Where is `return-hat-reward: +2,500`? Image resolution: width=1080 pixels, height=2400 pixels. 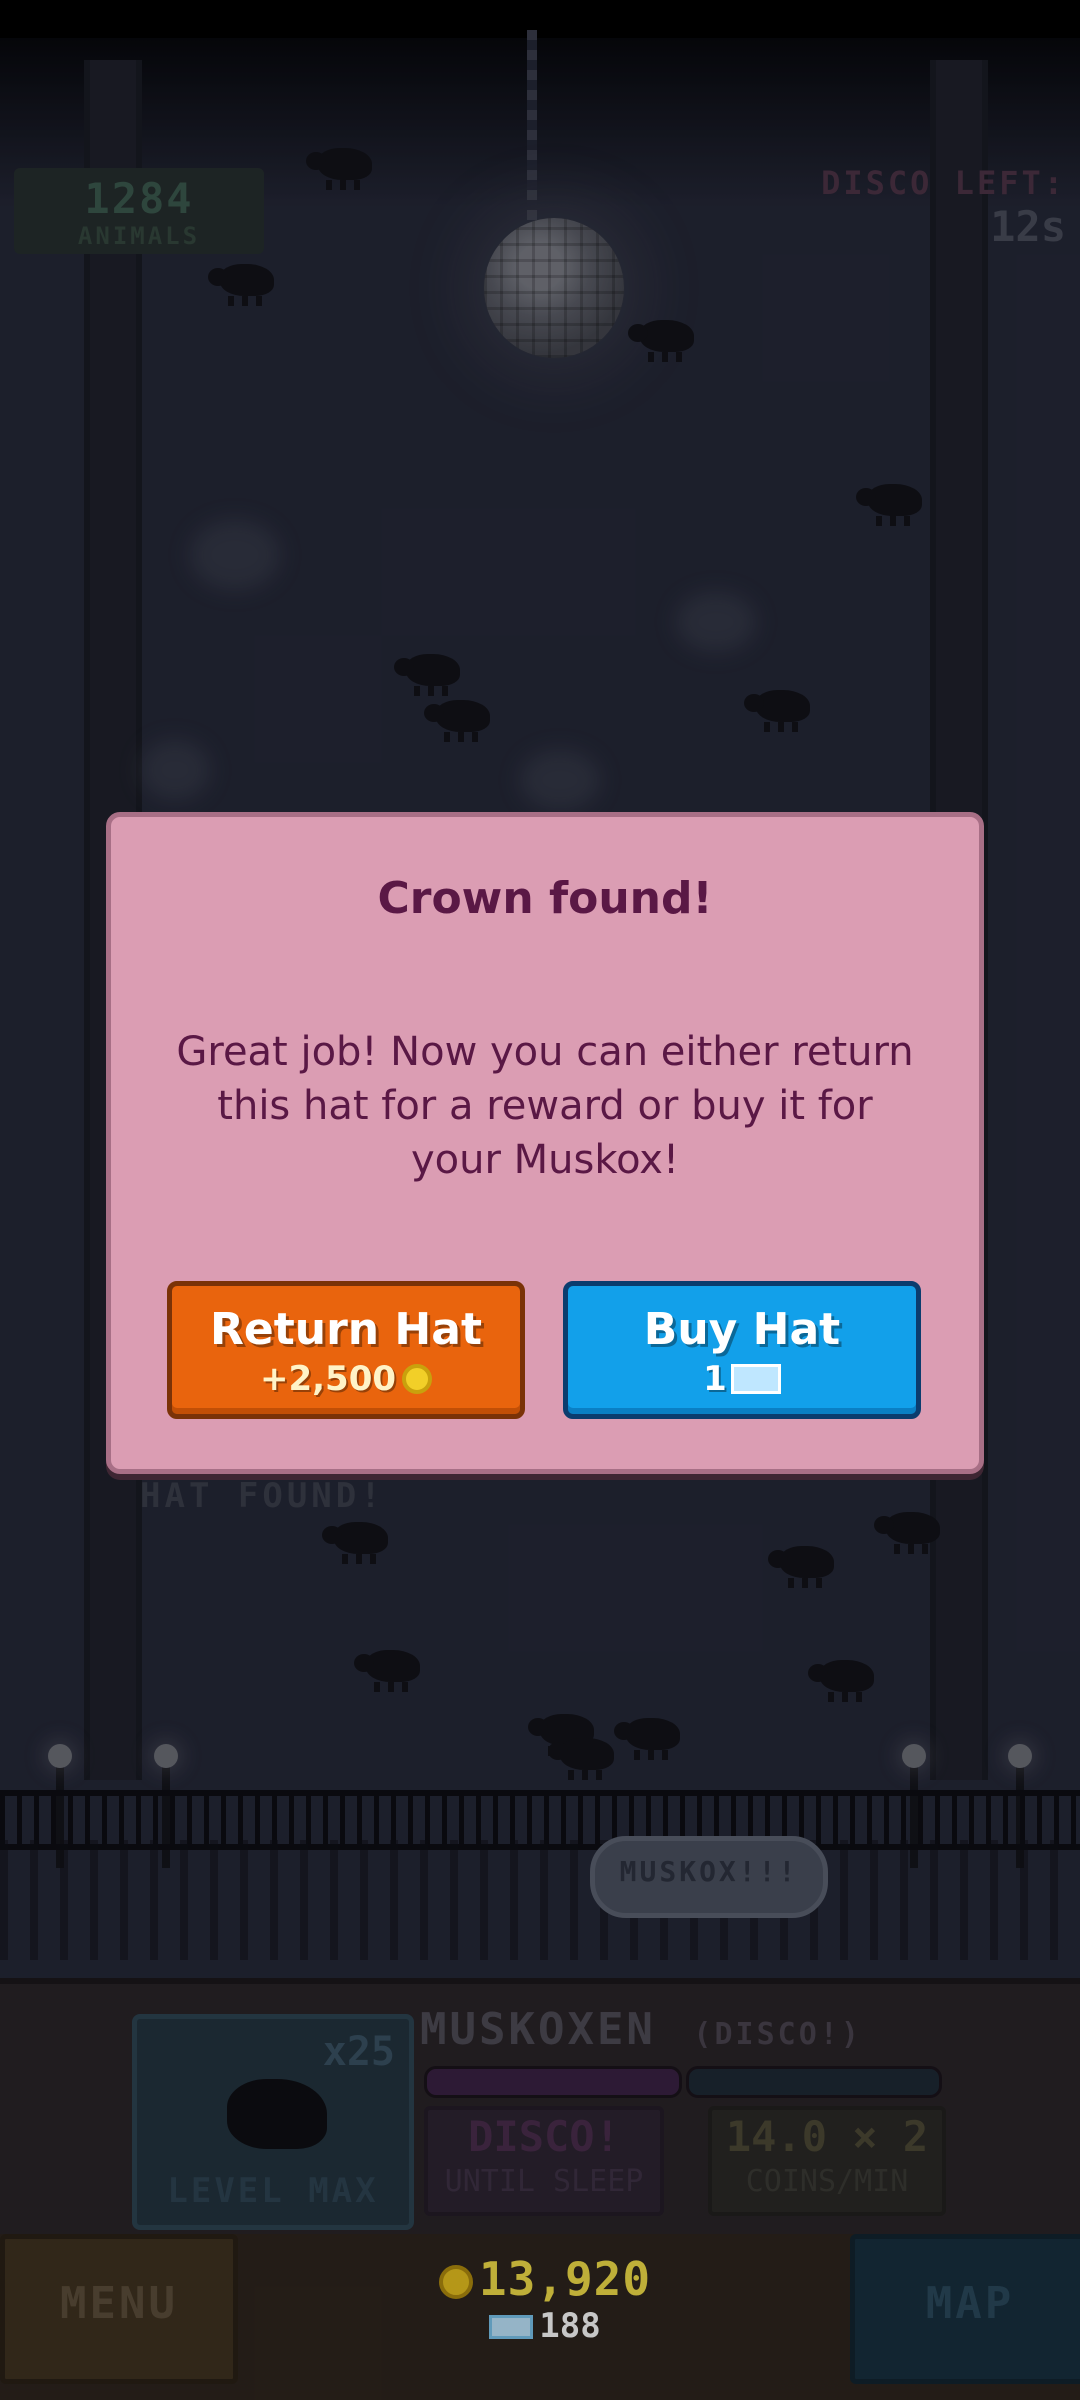
return-hat-reward: +2,500 is located at coordinates (346, 1379).